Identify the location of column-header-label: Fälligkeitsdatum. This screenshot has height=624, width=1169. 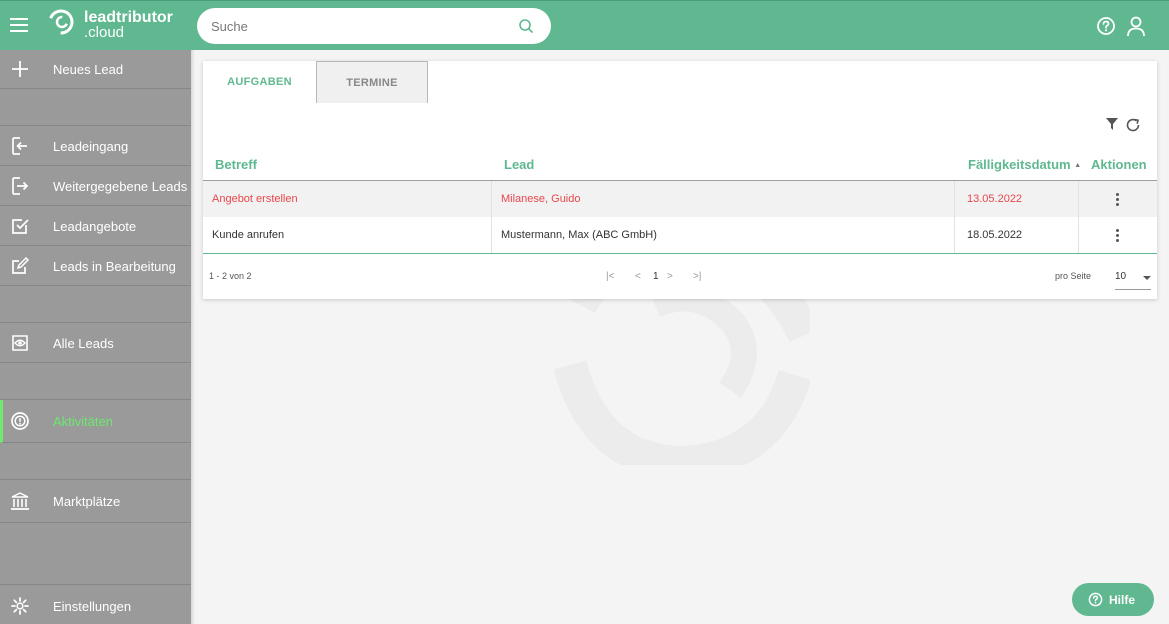
(1019, 164).